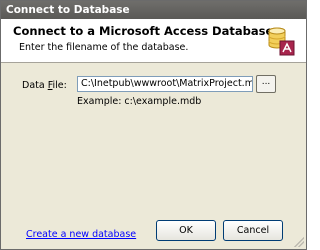 This screenshot has width=320, height=250. I want to click on ok-button: OK, so click(186, 230).